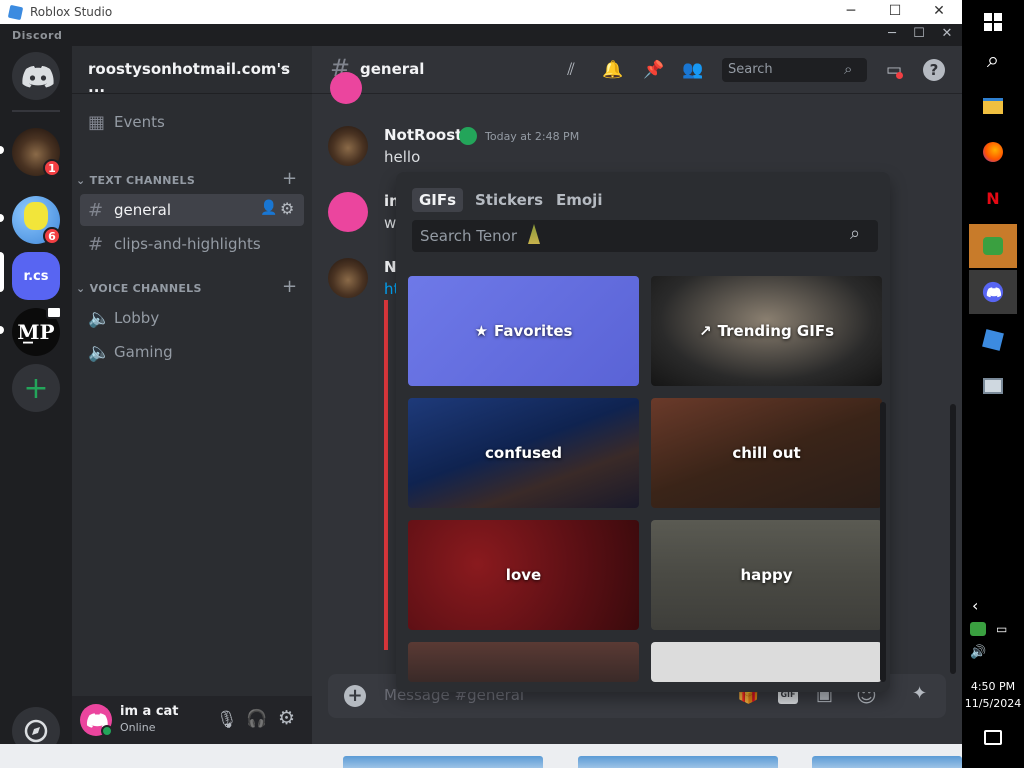  Describe the element at coordinates (36, 152) in the screenshot. I see `server-icon-cat: 1` at that location.